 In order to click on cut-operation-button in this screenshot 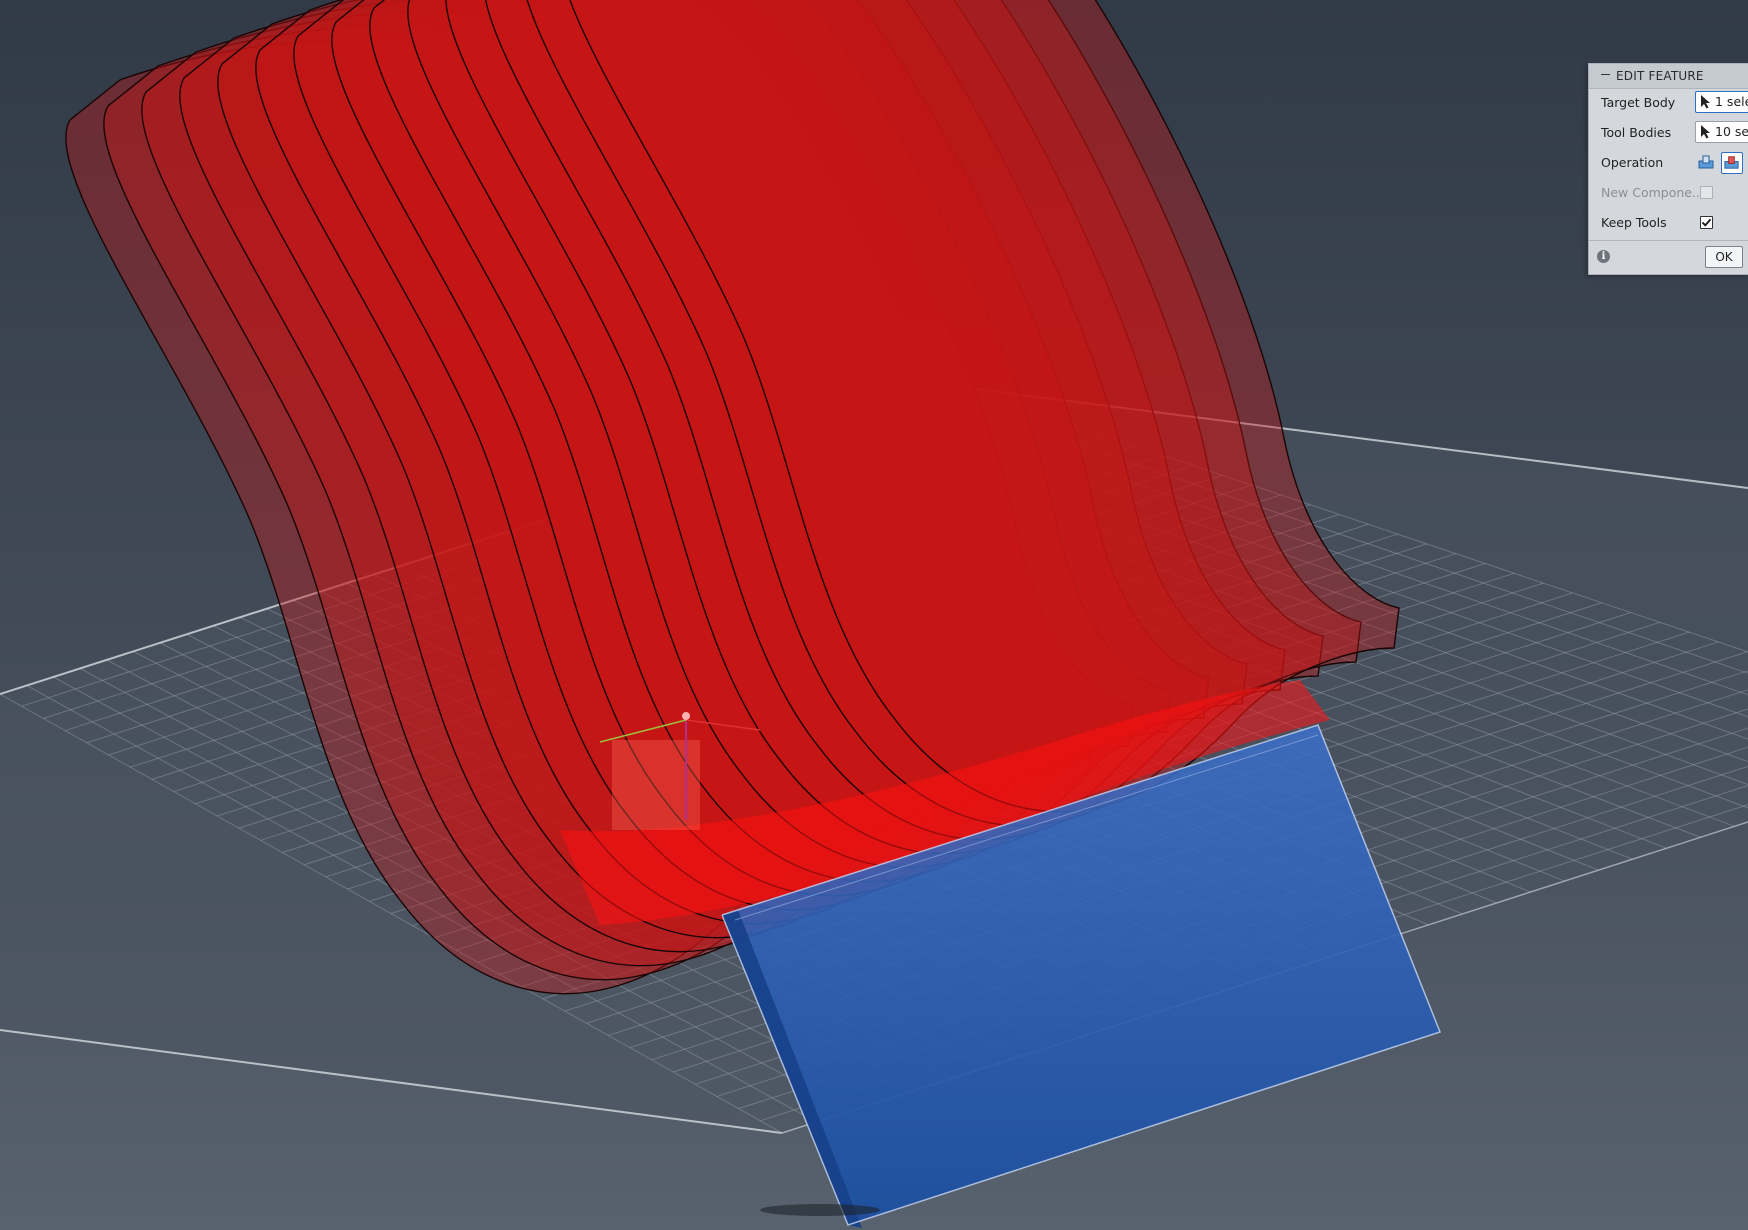, I will do `click(1707, 163)`.